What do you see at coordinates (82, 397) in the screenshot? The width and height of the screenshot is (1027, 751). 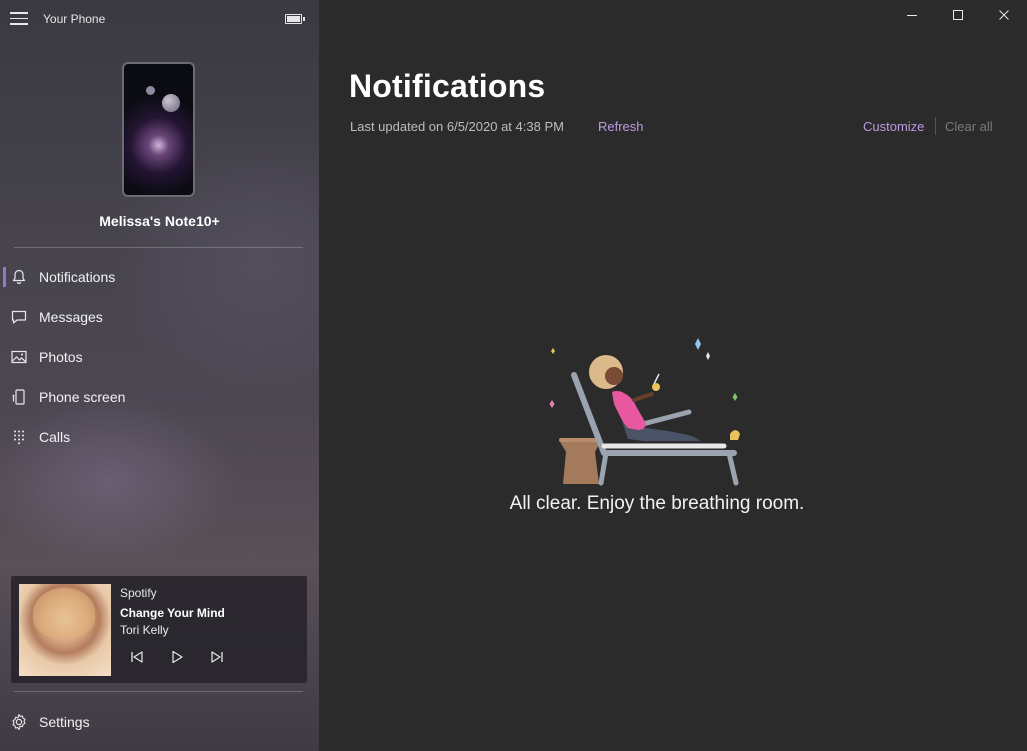 I see `sidebar-item-label: Phone screen` at bounding box center [82, 397].